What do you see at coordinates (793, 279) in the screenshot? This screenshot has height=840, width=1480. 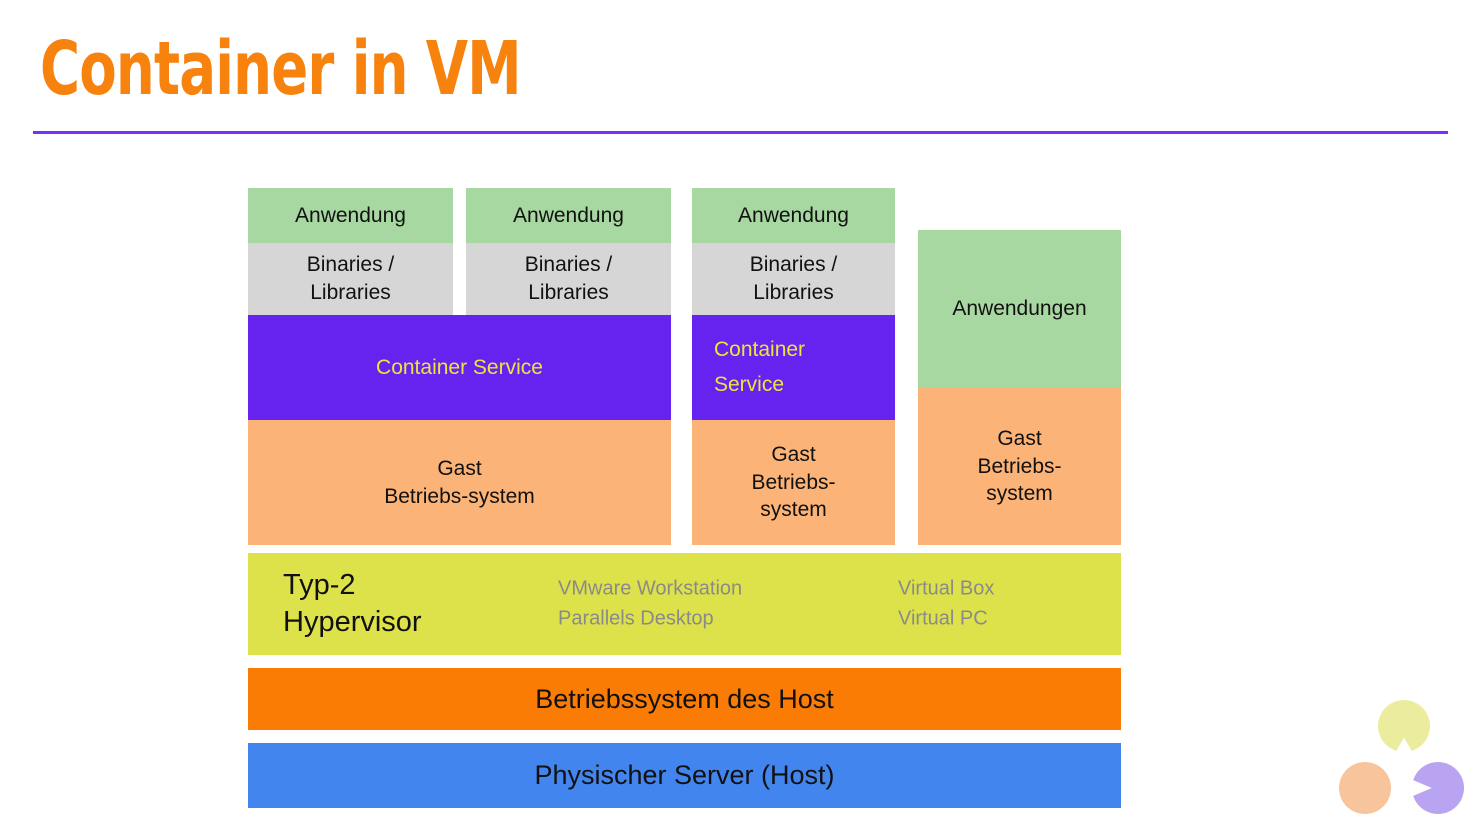 I see `col-3-binaries-libraries-block: Binaries / Libraries` at bounding box center [793, 279].